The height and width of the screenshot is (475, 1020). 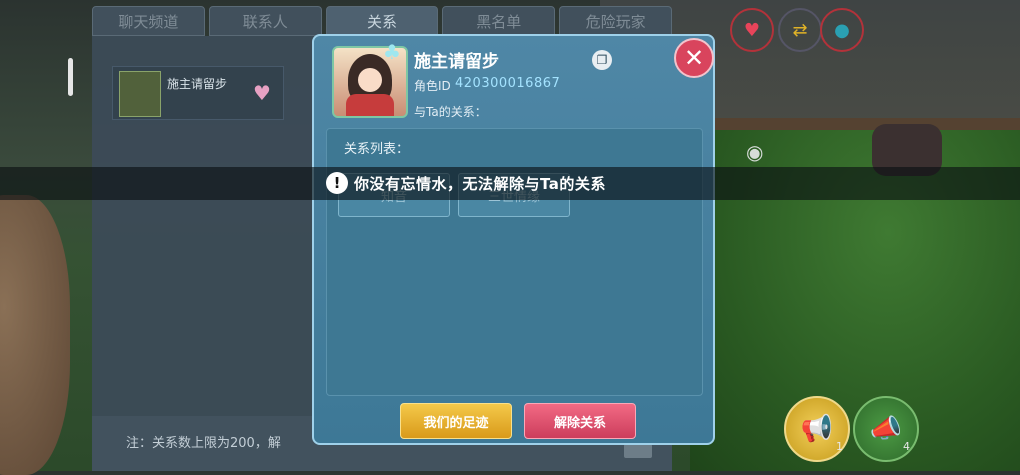 I want to click on eye-icon: ◉, so click(x=754, y=152).